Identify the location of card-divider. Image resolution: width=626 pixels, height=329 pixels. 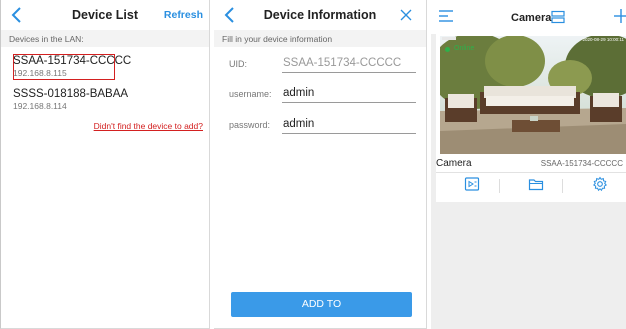
(531, 172).